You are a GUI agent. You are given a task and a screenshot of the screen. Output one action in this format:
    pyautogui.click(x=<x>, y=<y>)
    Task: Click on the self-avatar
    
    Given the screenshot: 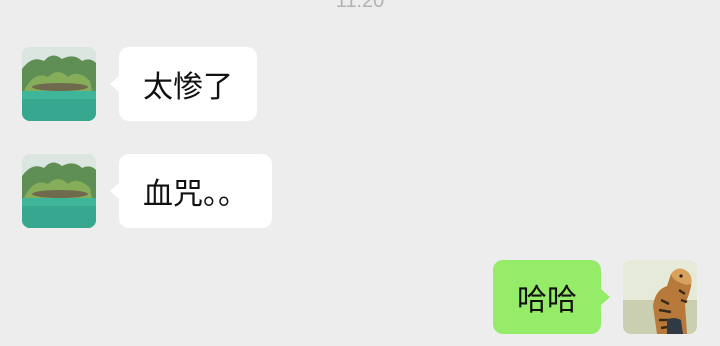 What is the action you would take?
    pyautogui.click(x=660, y=297)
    